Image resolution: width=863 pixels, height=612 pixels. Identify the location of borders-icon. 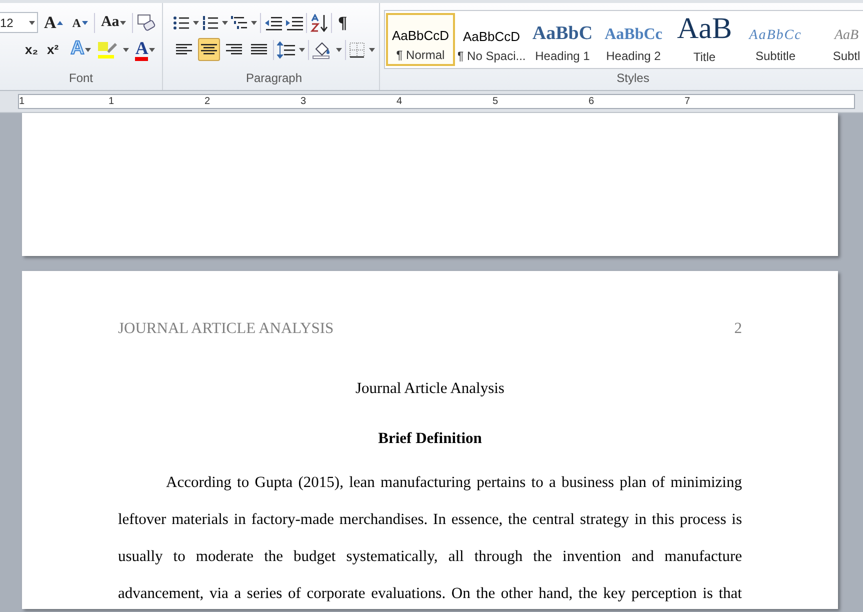
(357, 50).